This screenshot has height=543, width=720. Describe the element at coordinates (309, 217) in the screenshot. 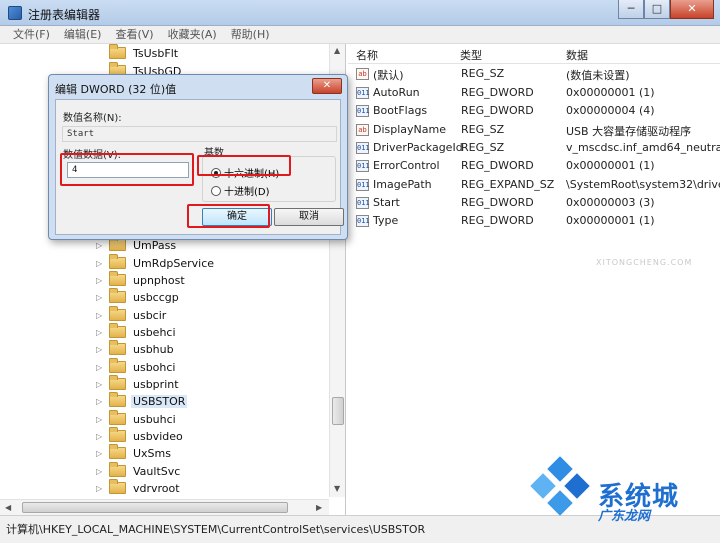

I see `cancel-button: 取消` at that location.